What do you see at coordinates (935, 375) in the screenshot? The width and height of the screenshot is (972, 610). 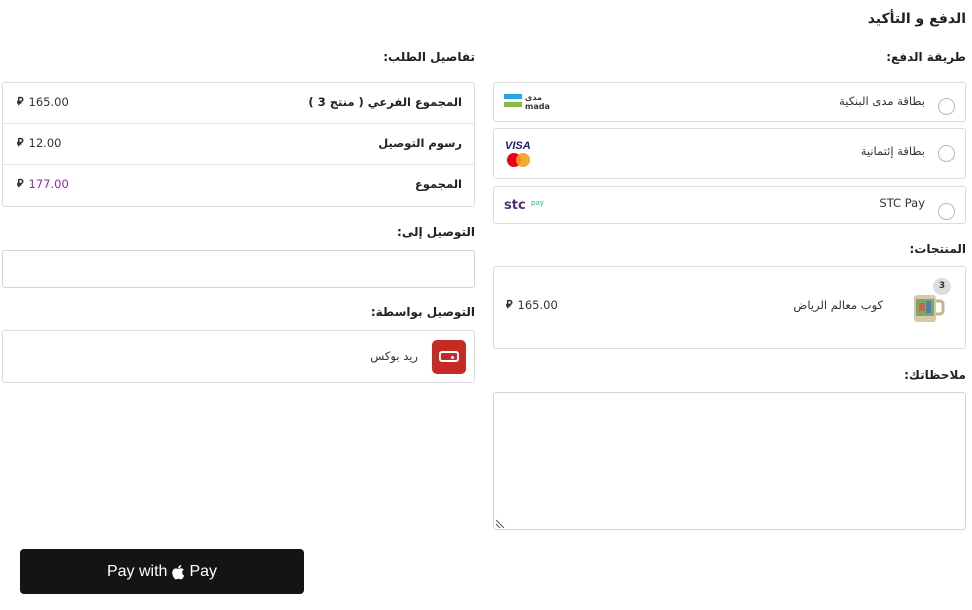 I see `notes-label: ملاحظاتك:` at bounding box center [935, 375].